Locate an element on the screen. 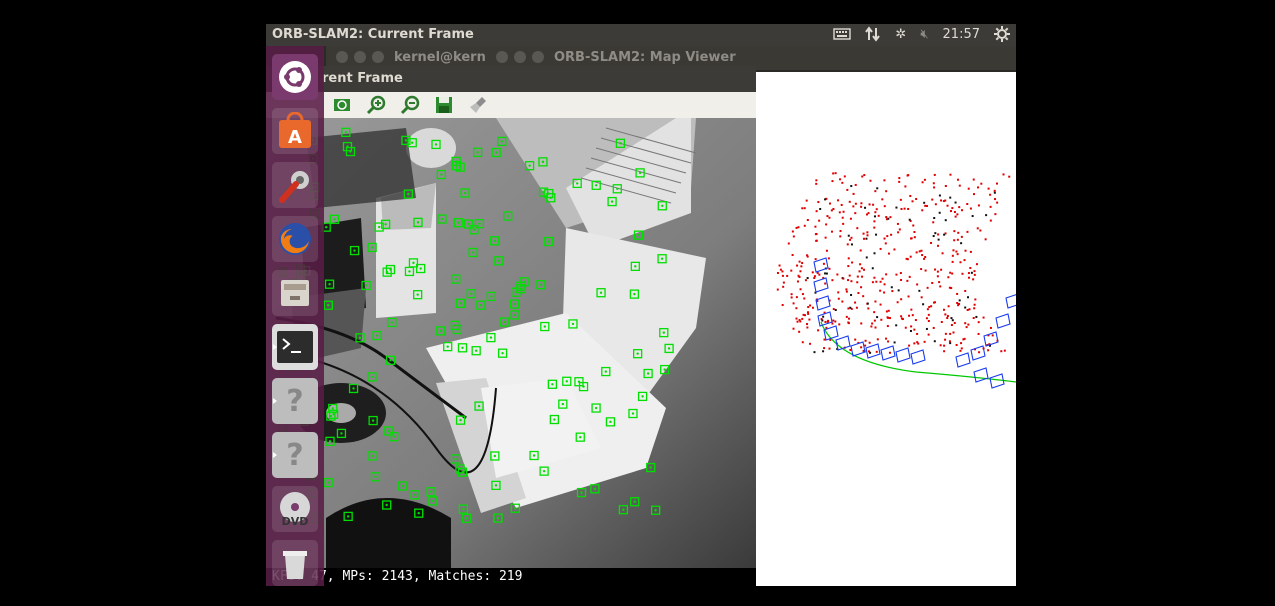 The height and width of the screenshot is (606, 1275). keyboard-icon is located at coordinates (842, 34).